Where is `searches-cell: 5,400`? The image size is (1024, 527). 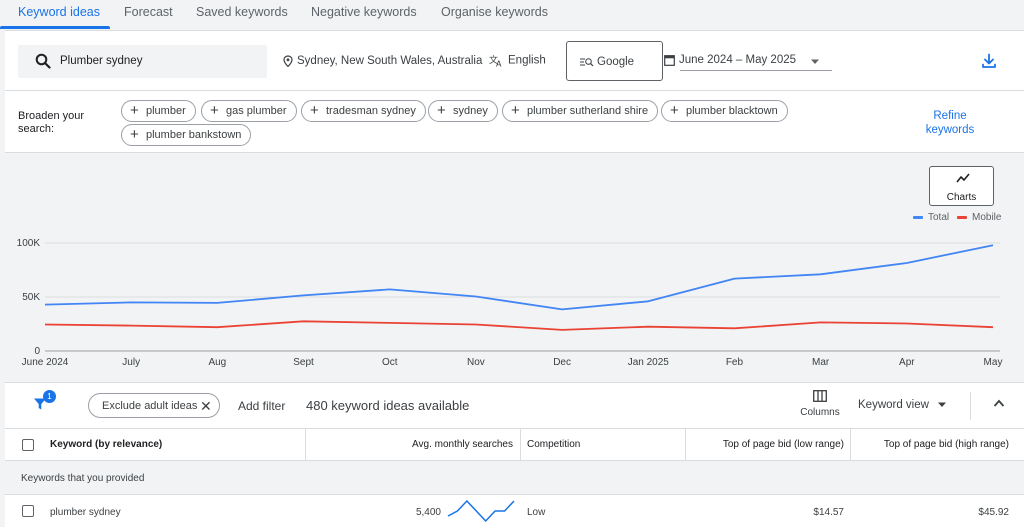
searches-cell: 5,400 is located at coordinates (428, 512).